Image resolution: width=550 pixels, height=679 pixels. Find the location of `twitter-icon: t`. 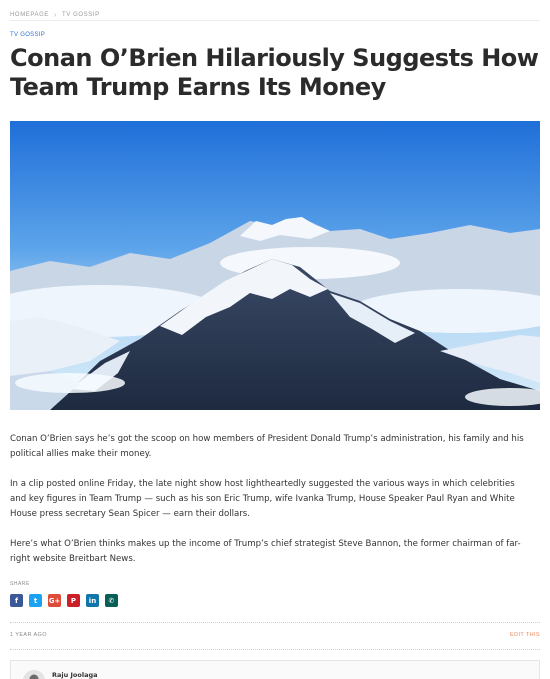

twitter-icon: t is located at coordinates (35, 600).